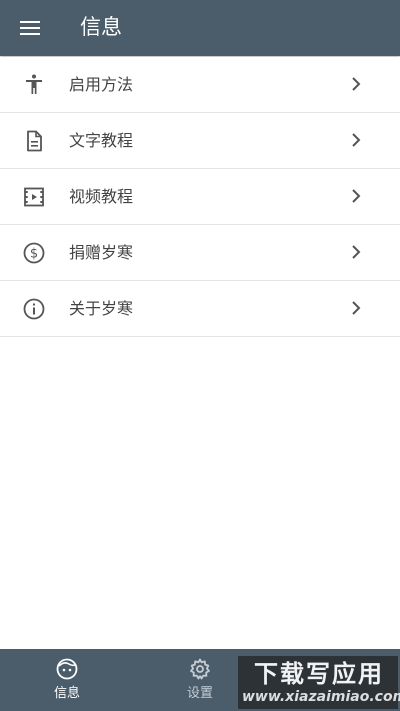  I want to click on tab-label: 信息, so click(66, 693).